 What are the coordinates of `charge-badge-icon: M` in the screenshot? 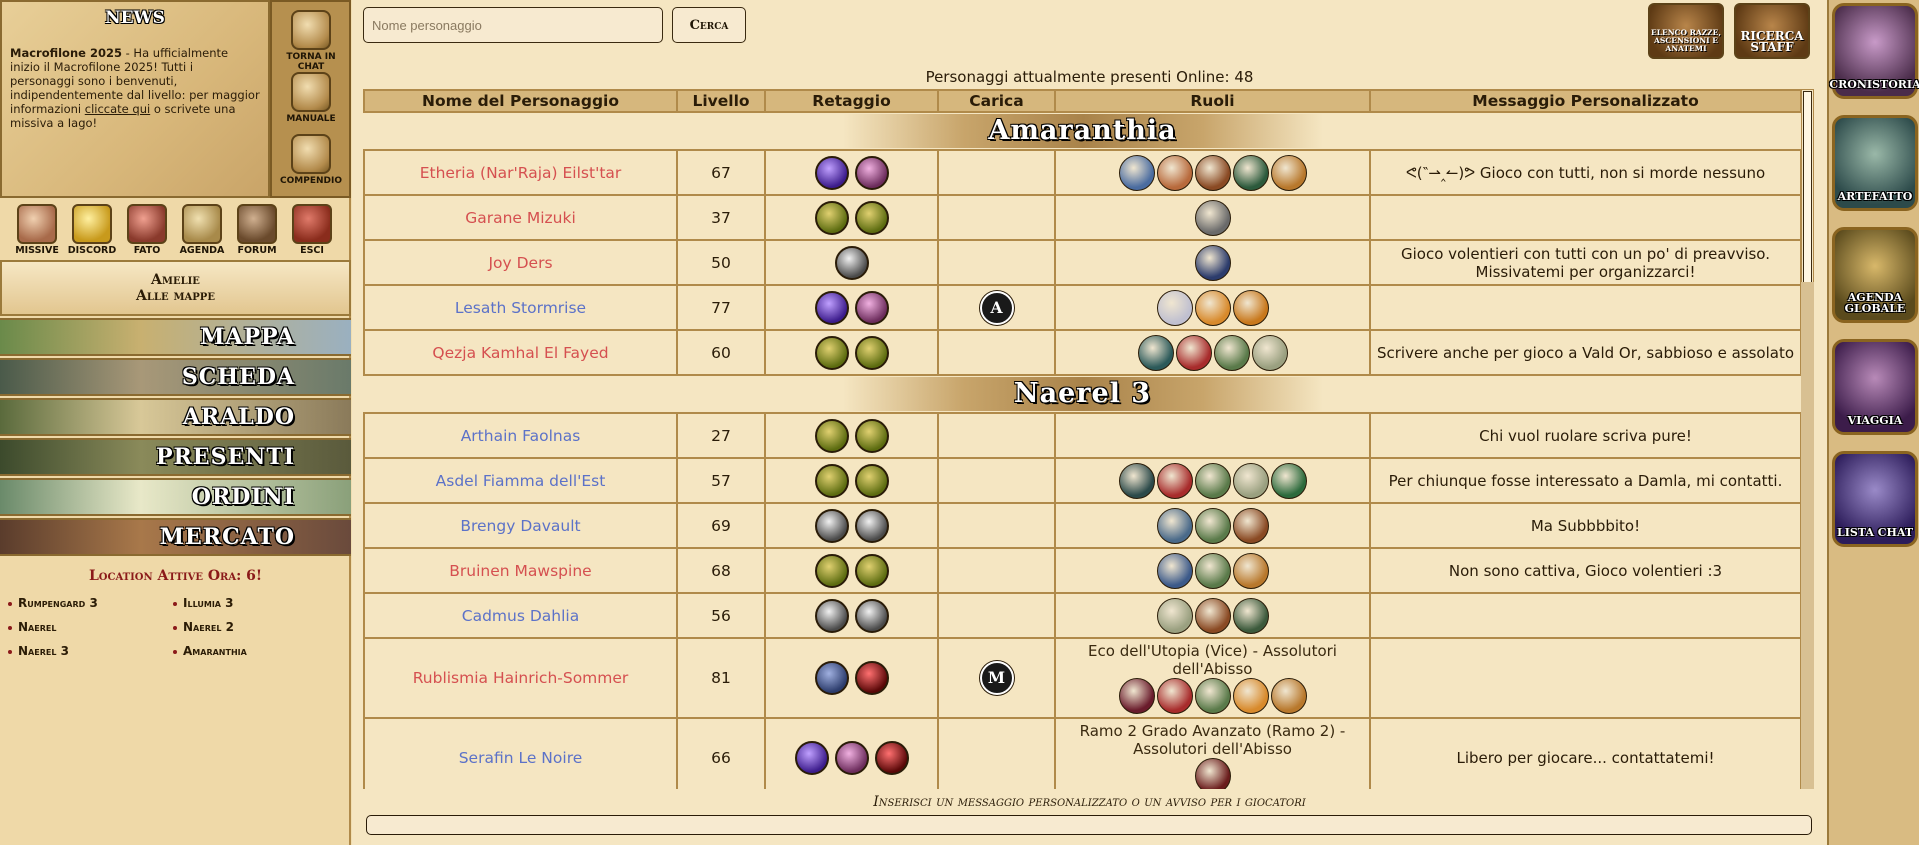 It's located at (996, 678).